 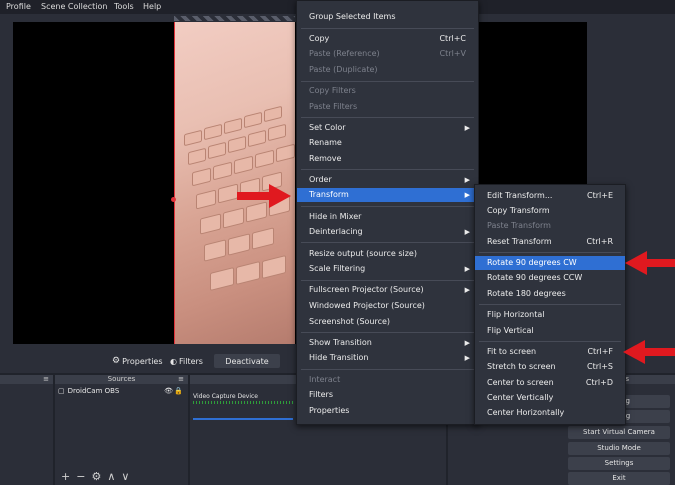 I want to click on source-list-item: ▢ DroidCam OBS 👁 🔒, so click(x=121, y=391).